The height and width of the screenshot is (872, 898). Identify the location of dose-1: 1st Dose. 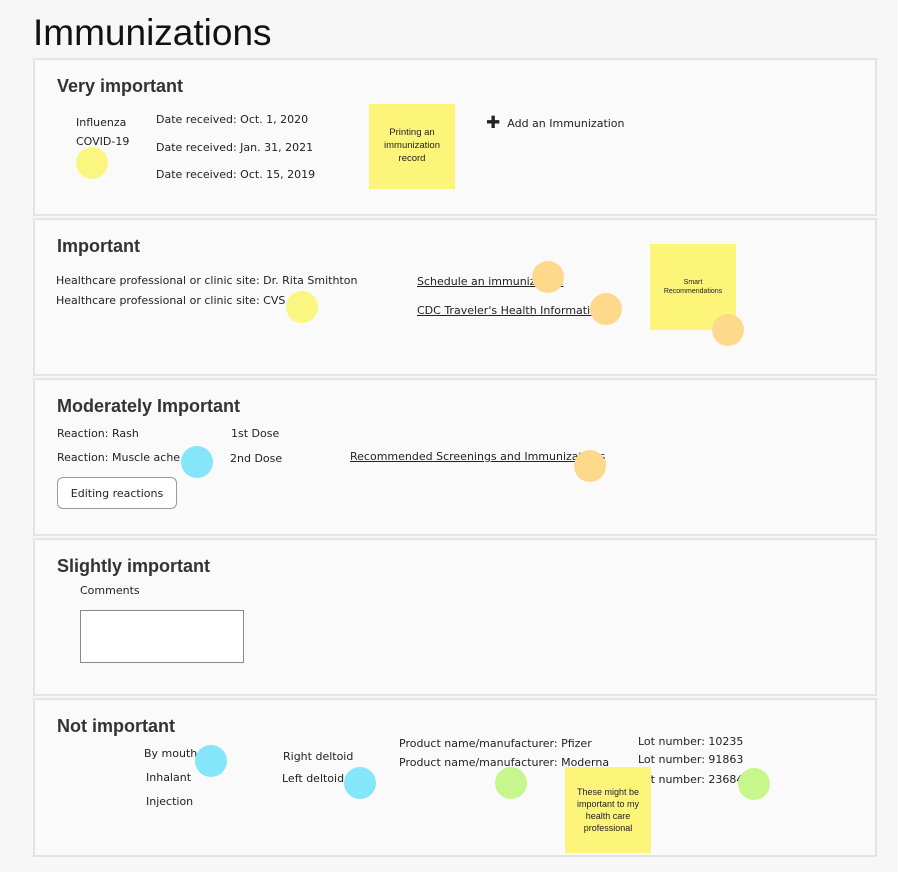
(255, 433).